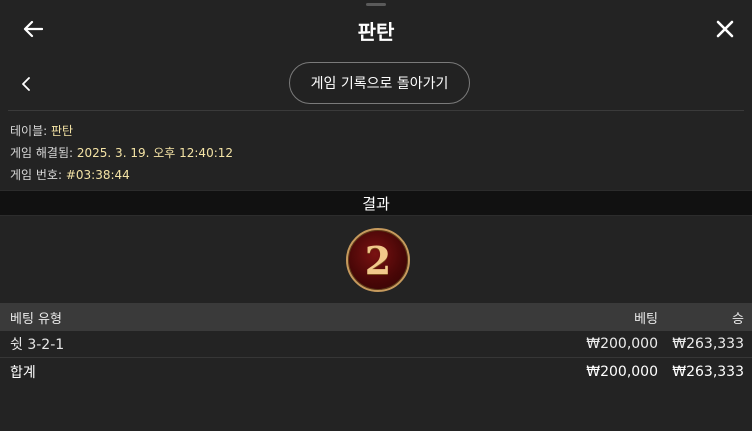  What do you see at coordinates (26, 84) in the screenshot?
I see `chevron-left-icon` at bounding box center [26, 84].